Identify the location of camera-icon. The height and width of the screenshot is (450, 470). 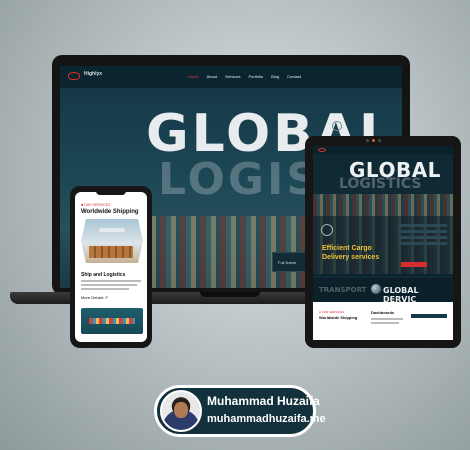
(367, 140).